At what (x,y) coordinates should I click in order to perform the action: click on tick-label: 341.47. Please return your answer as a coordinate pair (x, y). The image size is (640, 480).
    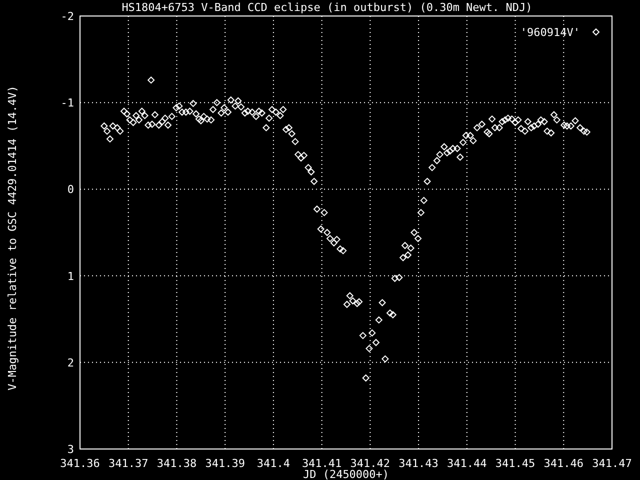
    Looking at the image, I should click on (612, 463).